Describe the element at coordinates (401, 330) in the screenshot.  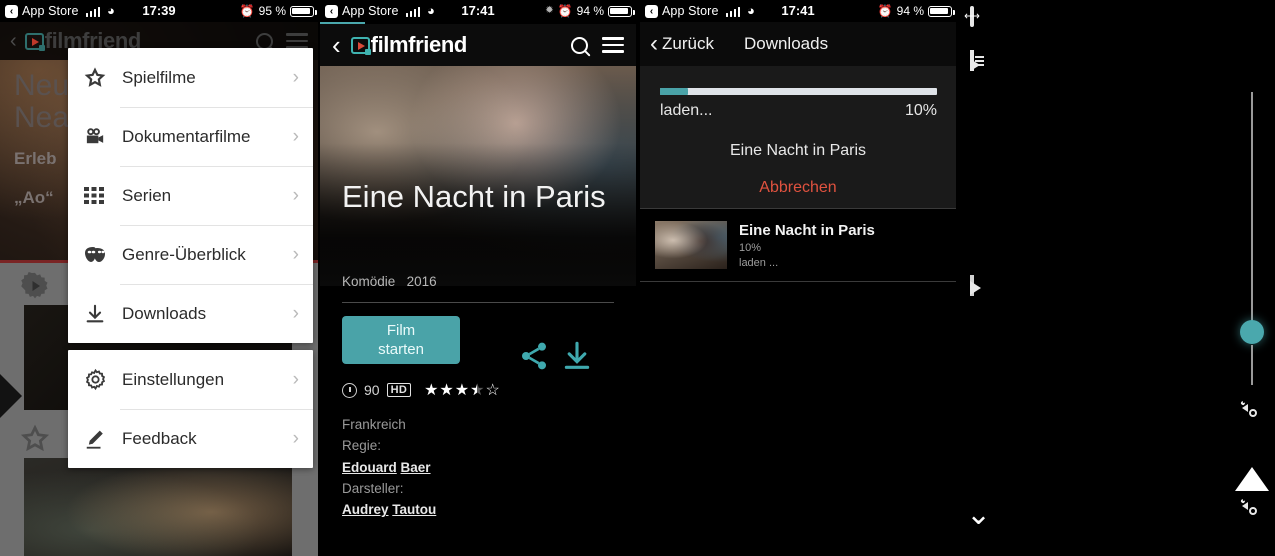
I see `start-film-label-1: Film` at that location.